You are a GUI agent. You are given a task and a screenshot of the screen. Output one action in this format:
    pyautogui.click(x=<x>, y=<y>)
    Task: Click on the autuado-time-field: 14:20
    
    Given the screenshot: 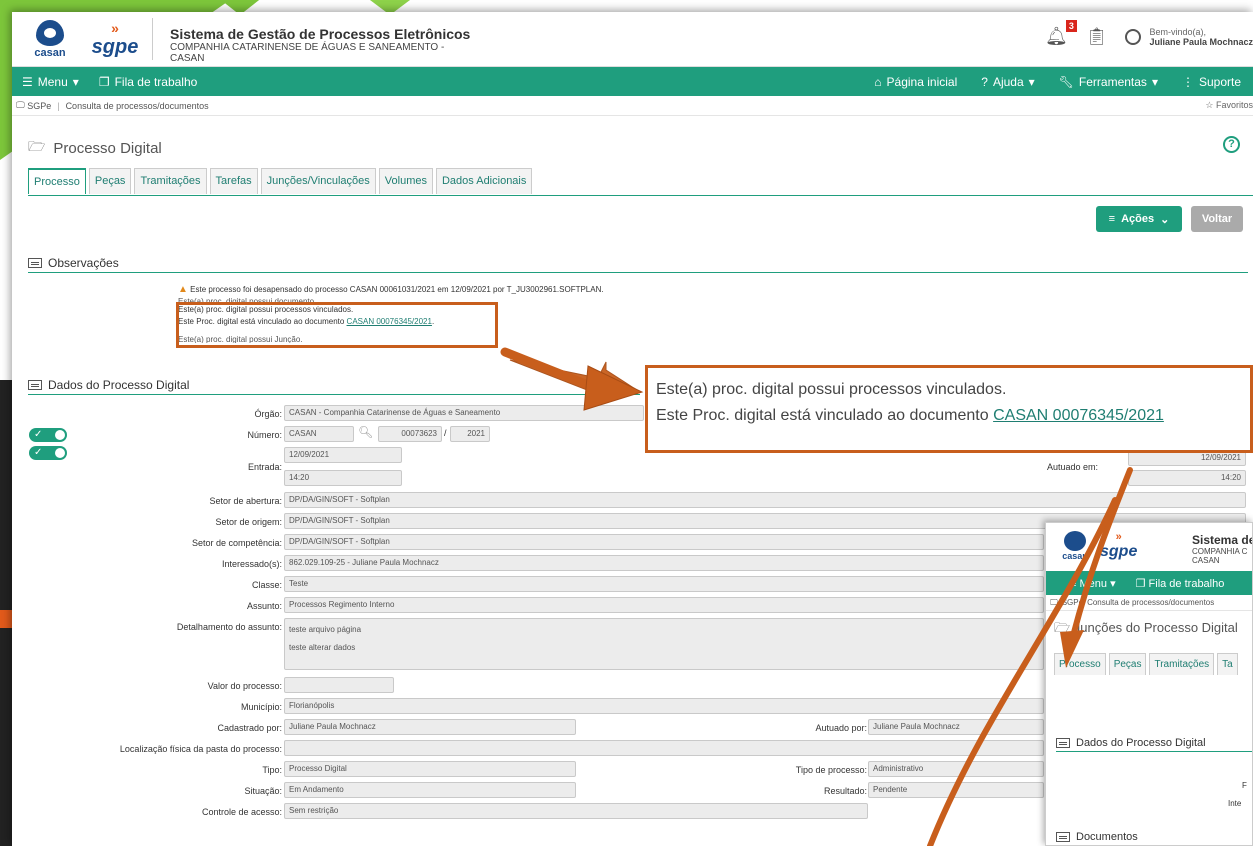 What is the action you would take?
    pyautogui.click(x=1187, y=478)
    